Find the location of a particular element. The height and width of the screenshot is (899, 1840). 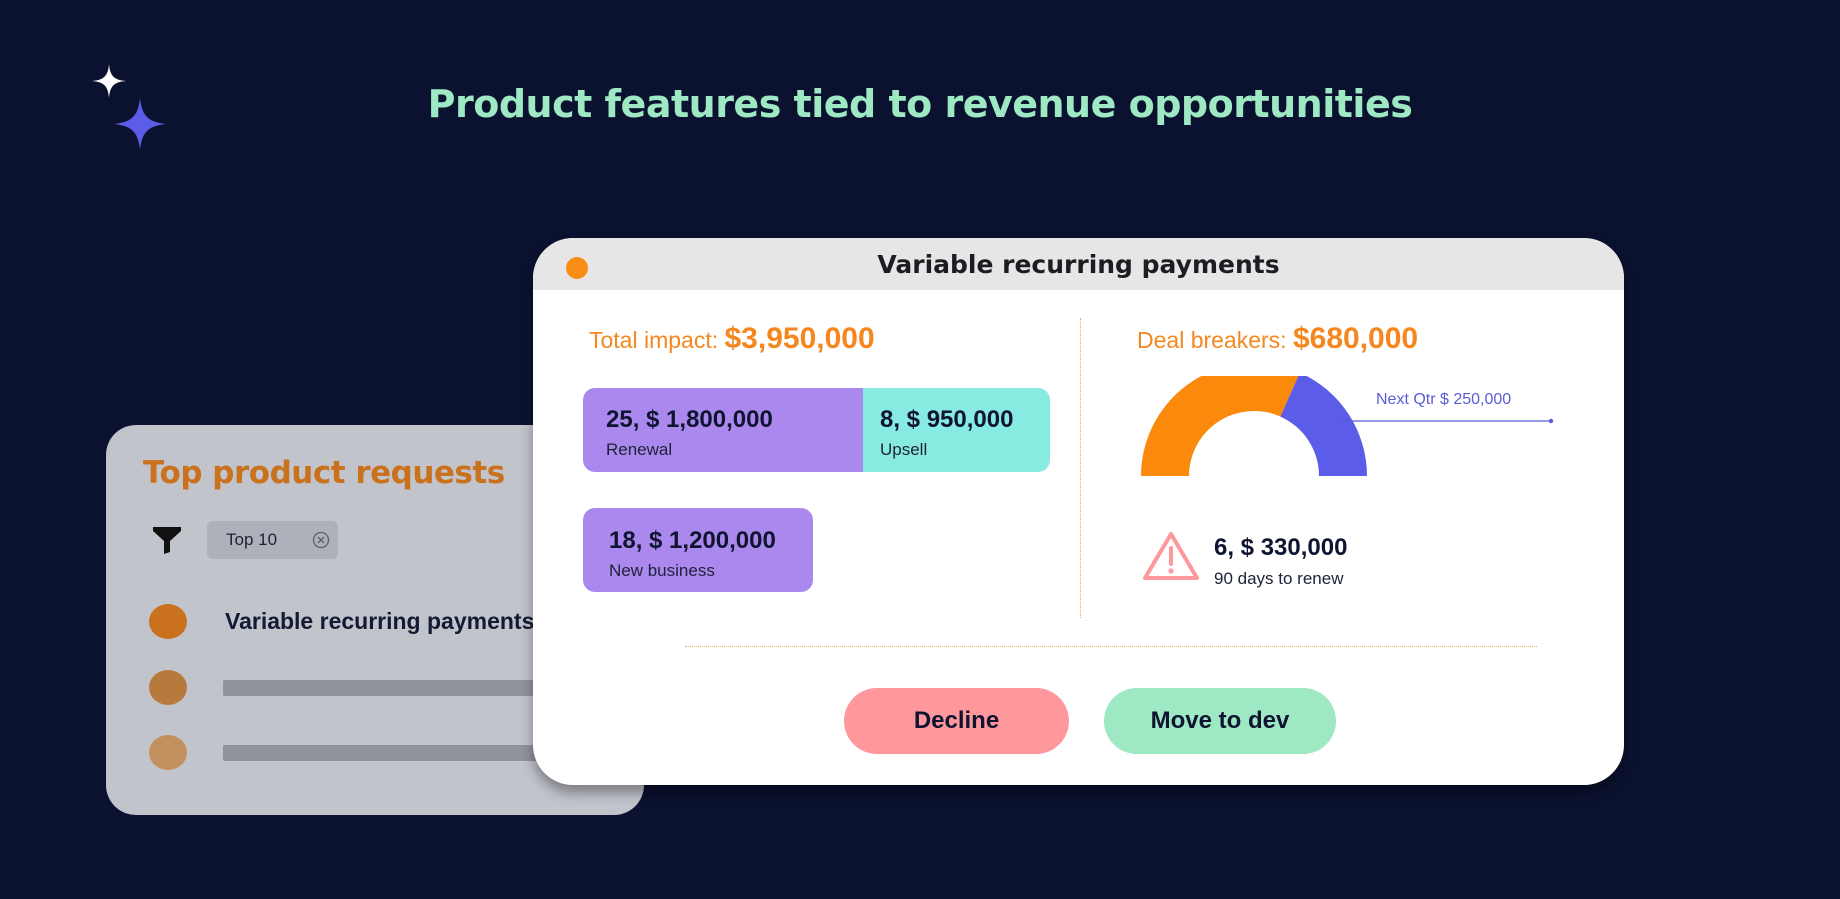

next-qtr-connector is located at coordinates (1446, 421).